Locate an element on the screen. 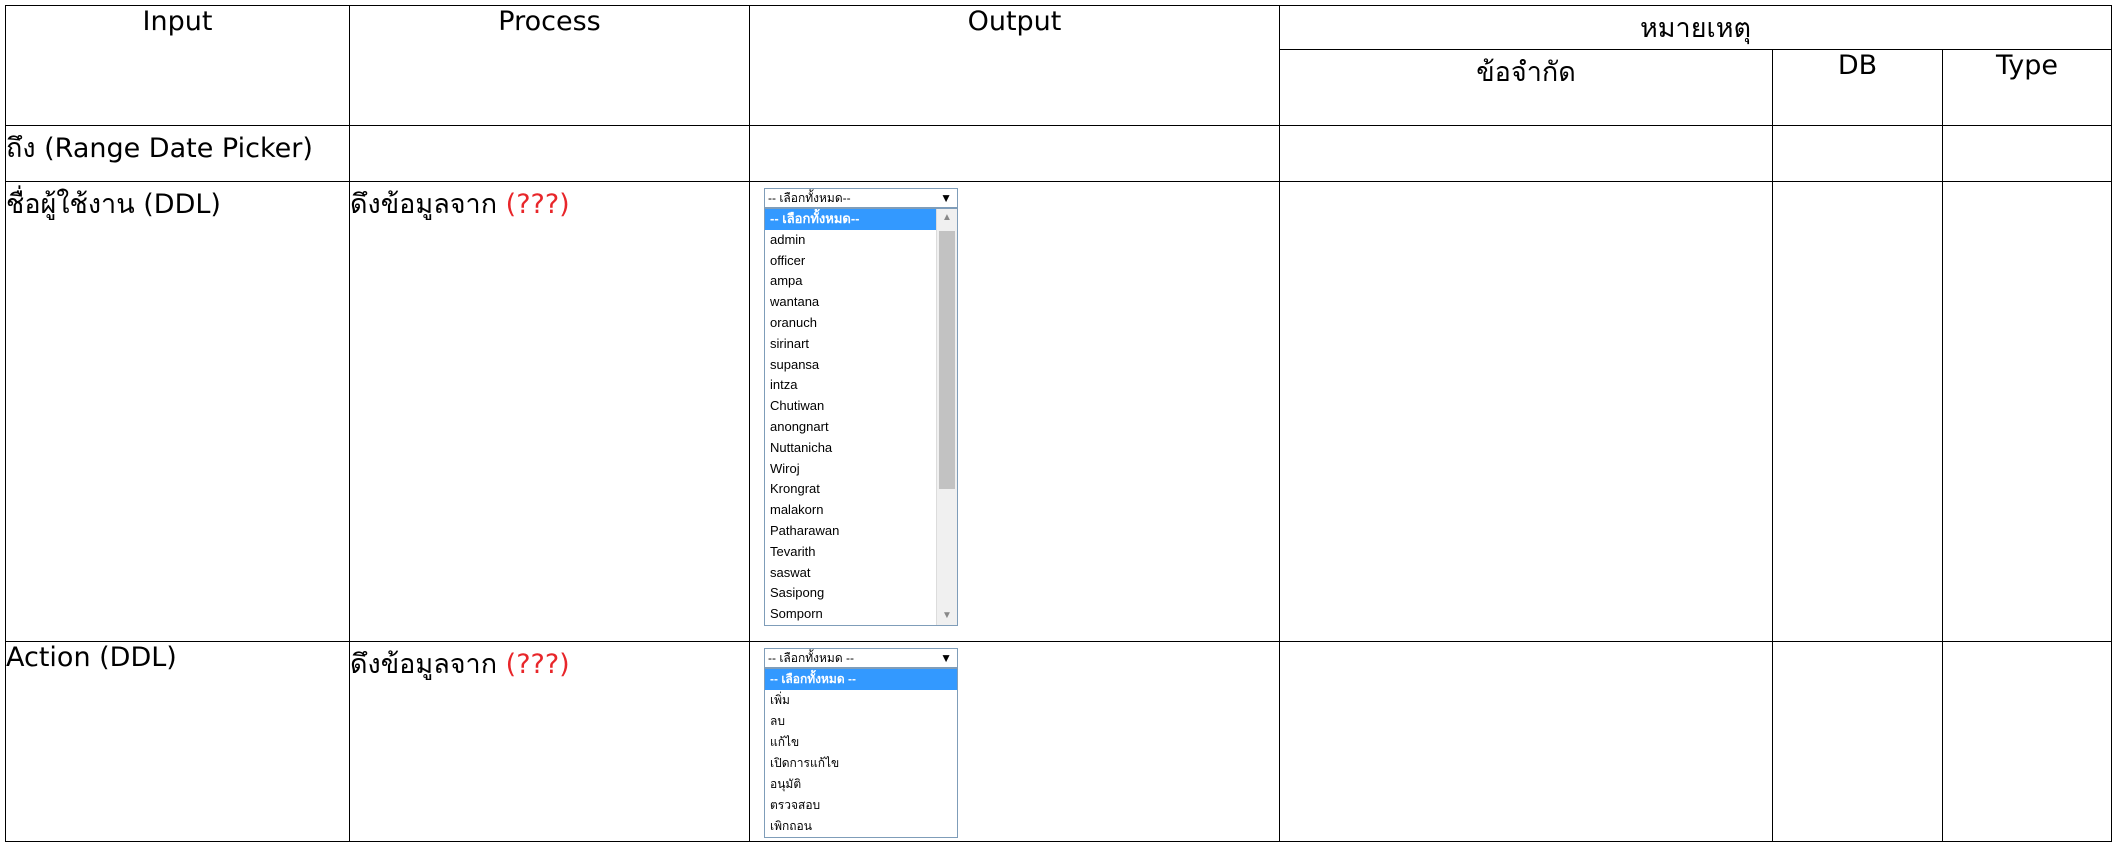 The height and width of the screenshot is (842, 2114). list-item: malakorn is located at coordinates (861, 510).